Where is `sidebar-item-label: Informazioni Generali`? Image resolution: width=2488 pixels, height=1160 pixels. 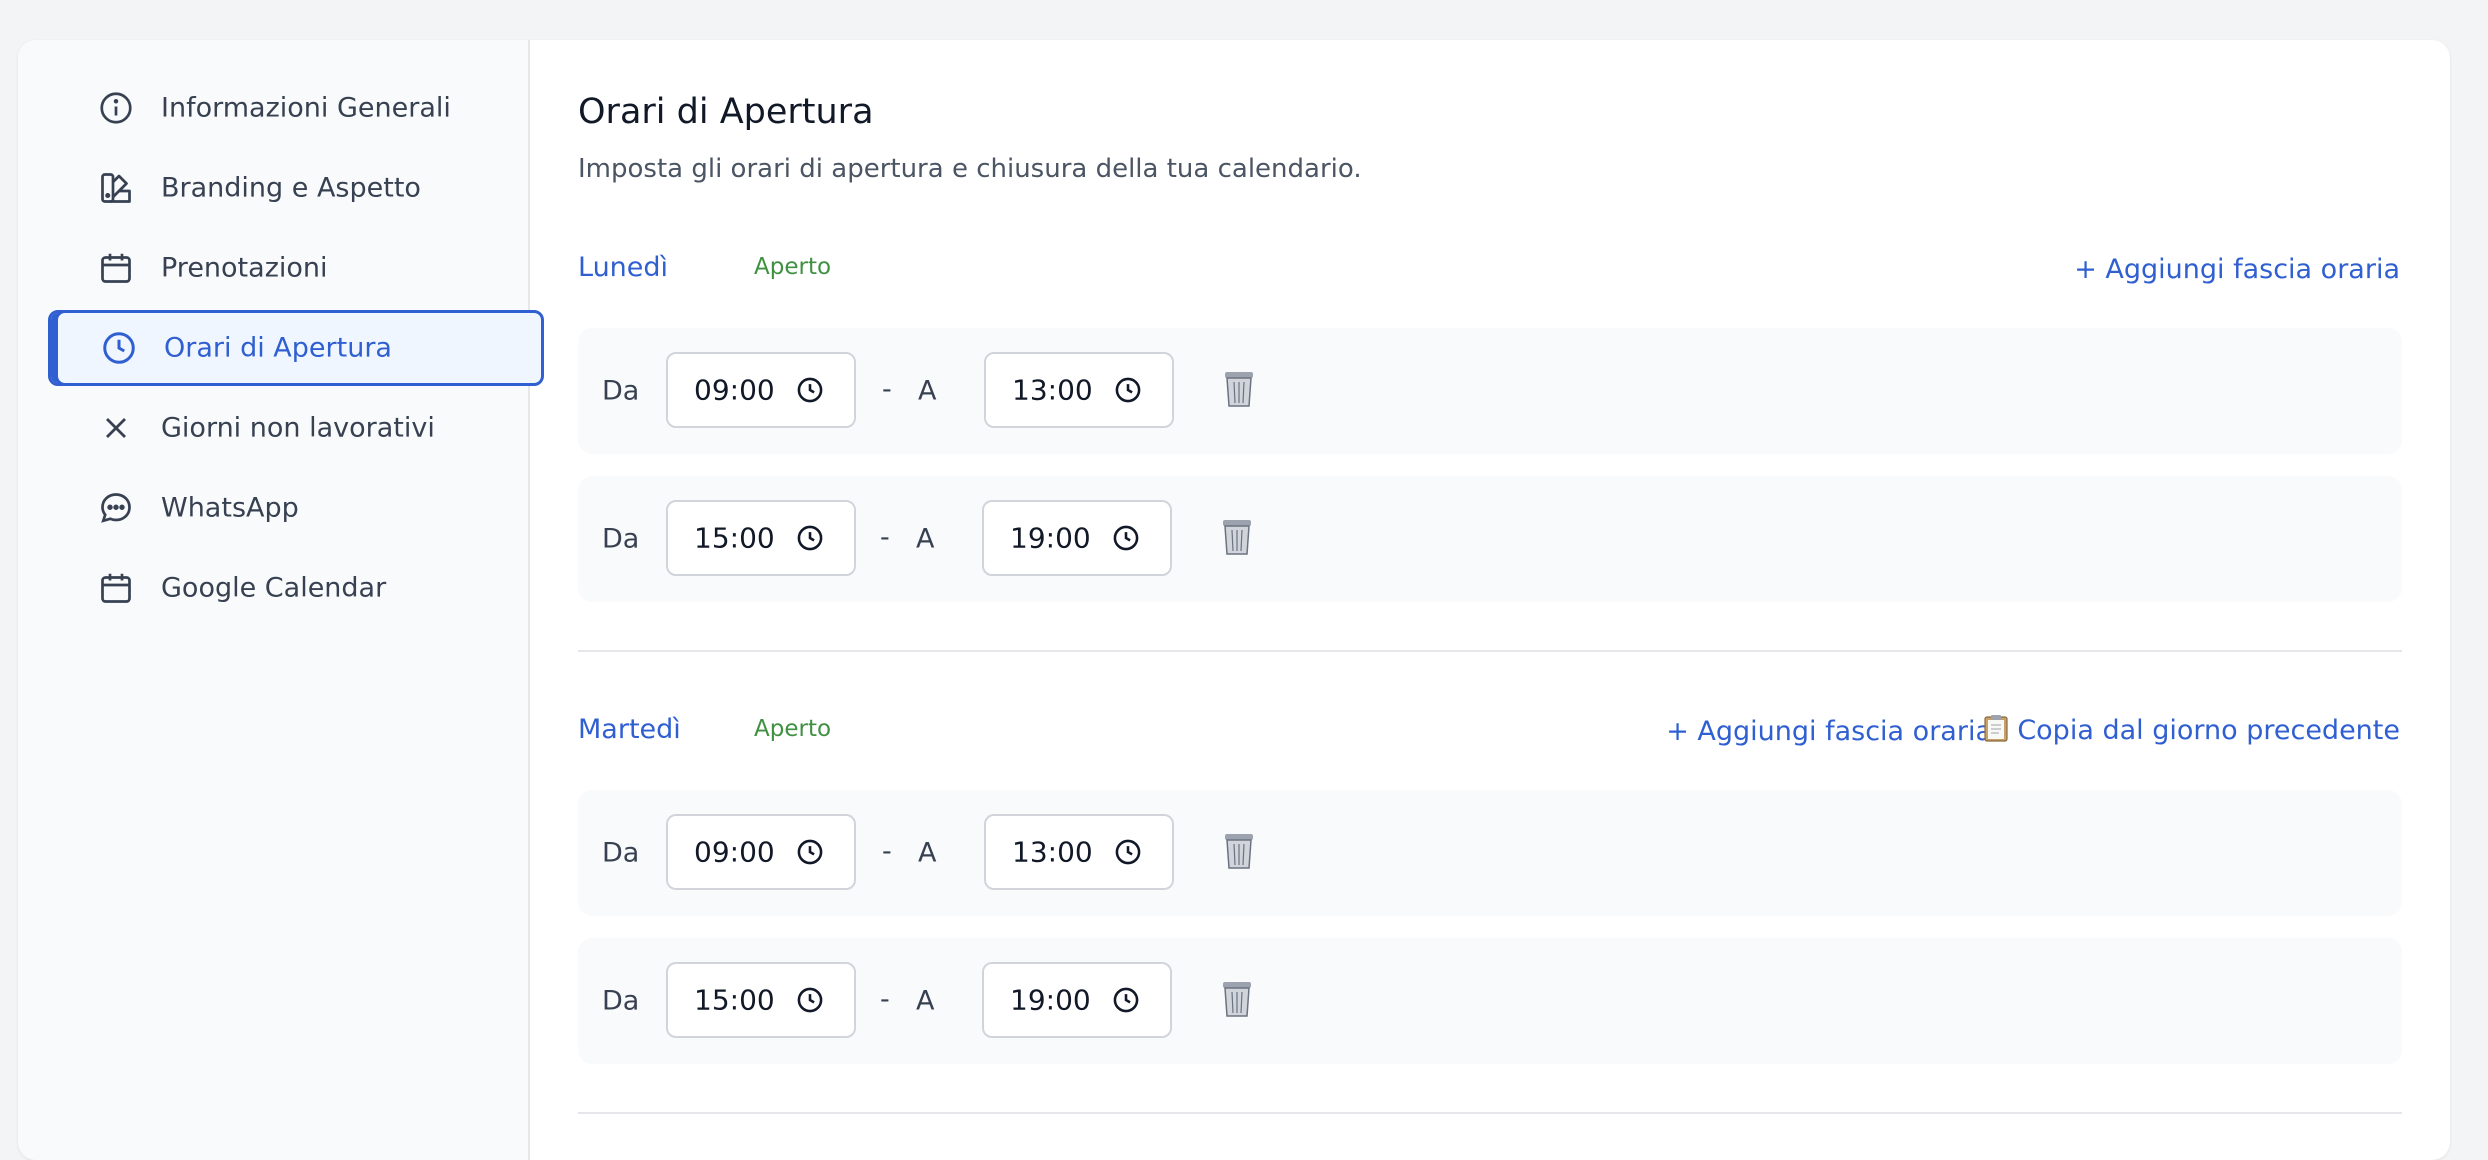
sidebar-item-label: Informazioni Generali is located at coordinates (306, 108).